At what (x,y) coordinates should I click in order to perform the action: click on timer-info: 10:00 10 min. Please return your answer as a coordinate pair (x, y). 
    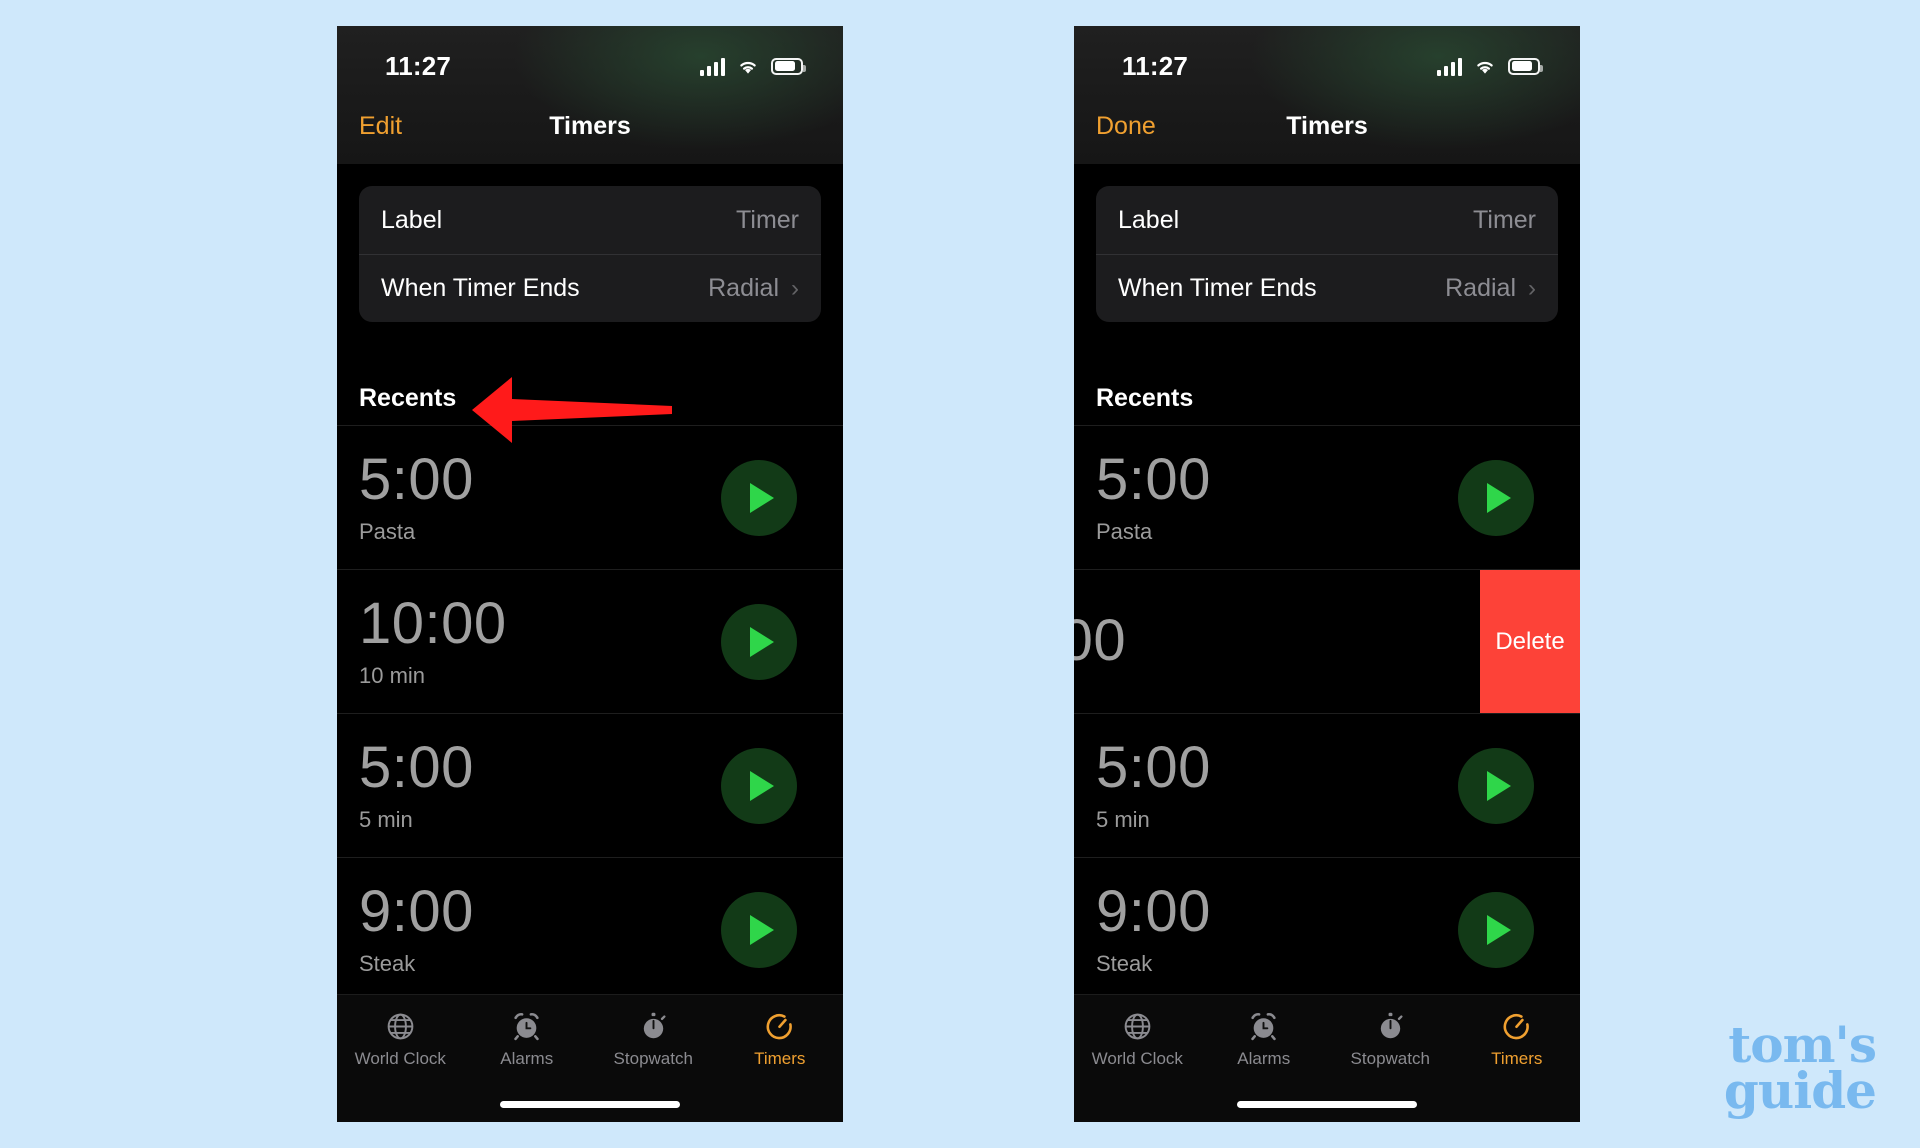
    Looking at the image, I should click on (540, 641).